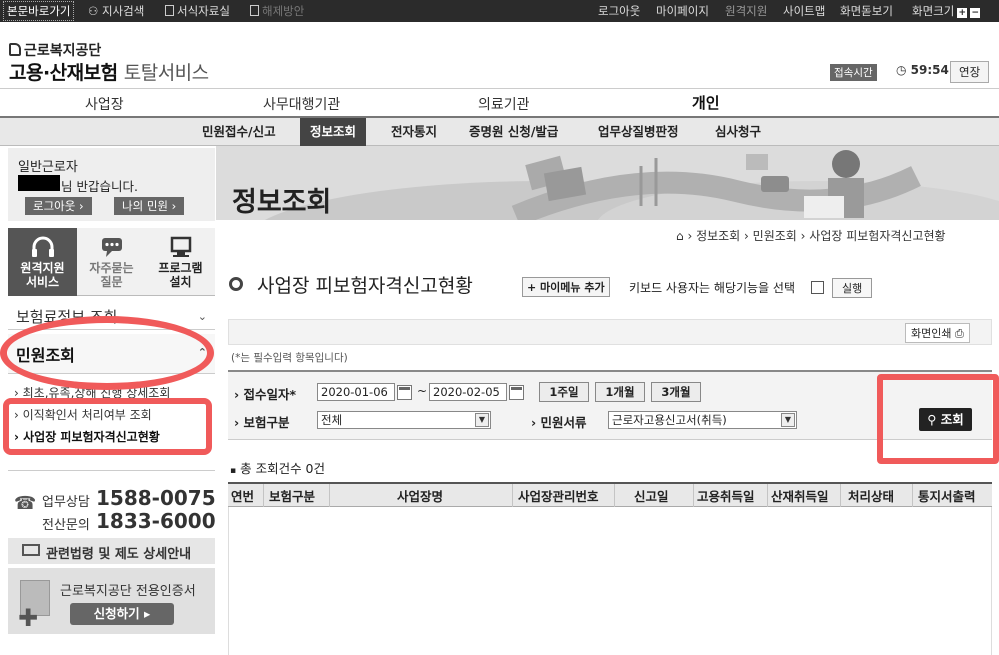  I want to click on chat-bubble-icon, so click(111, 247).